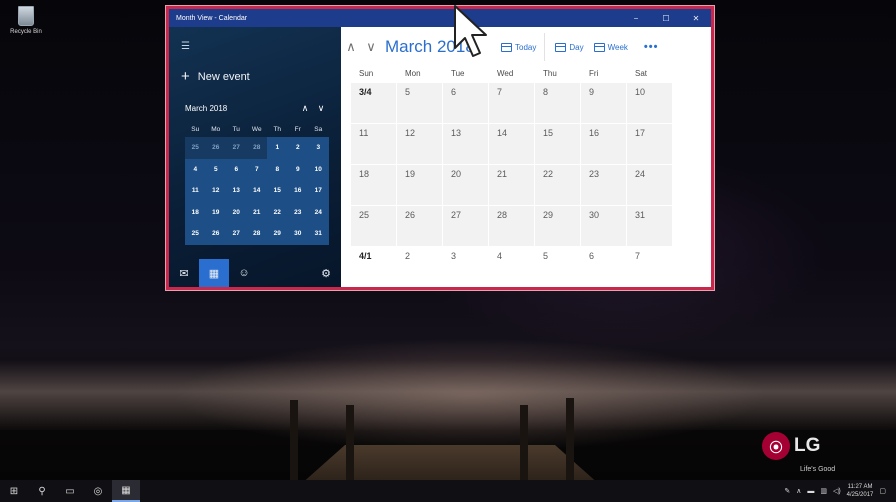 Image resolution: width=896 pixels, height=502 pixels. I want to click on day-cell: 29, so click(558, 226).